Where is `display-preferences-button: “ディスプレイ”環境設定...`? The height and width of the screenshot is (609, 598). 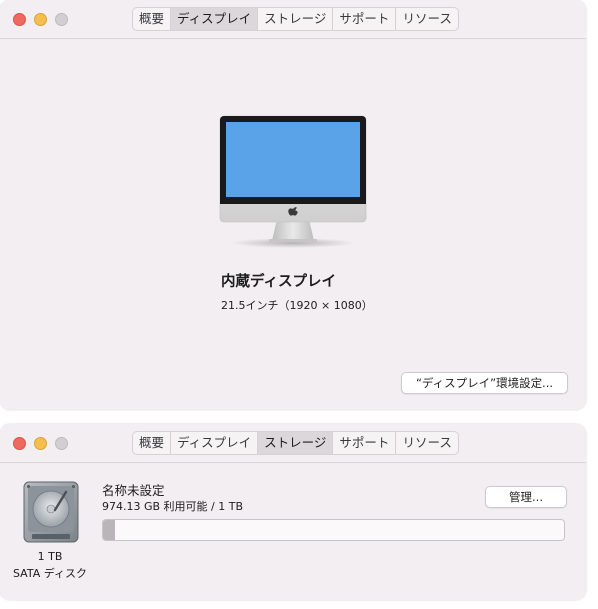
display-preferences-button: “ディスプレイ”環境設定... is located at coordinates (484, 383).